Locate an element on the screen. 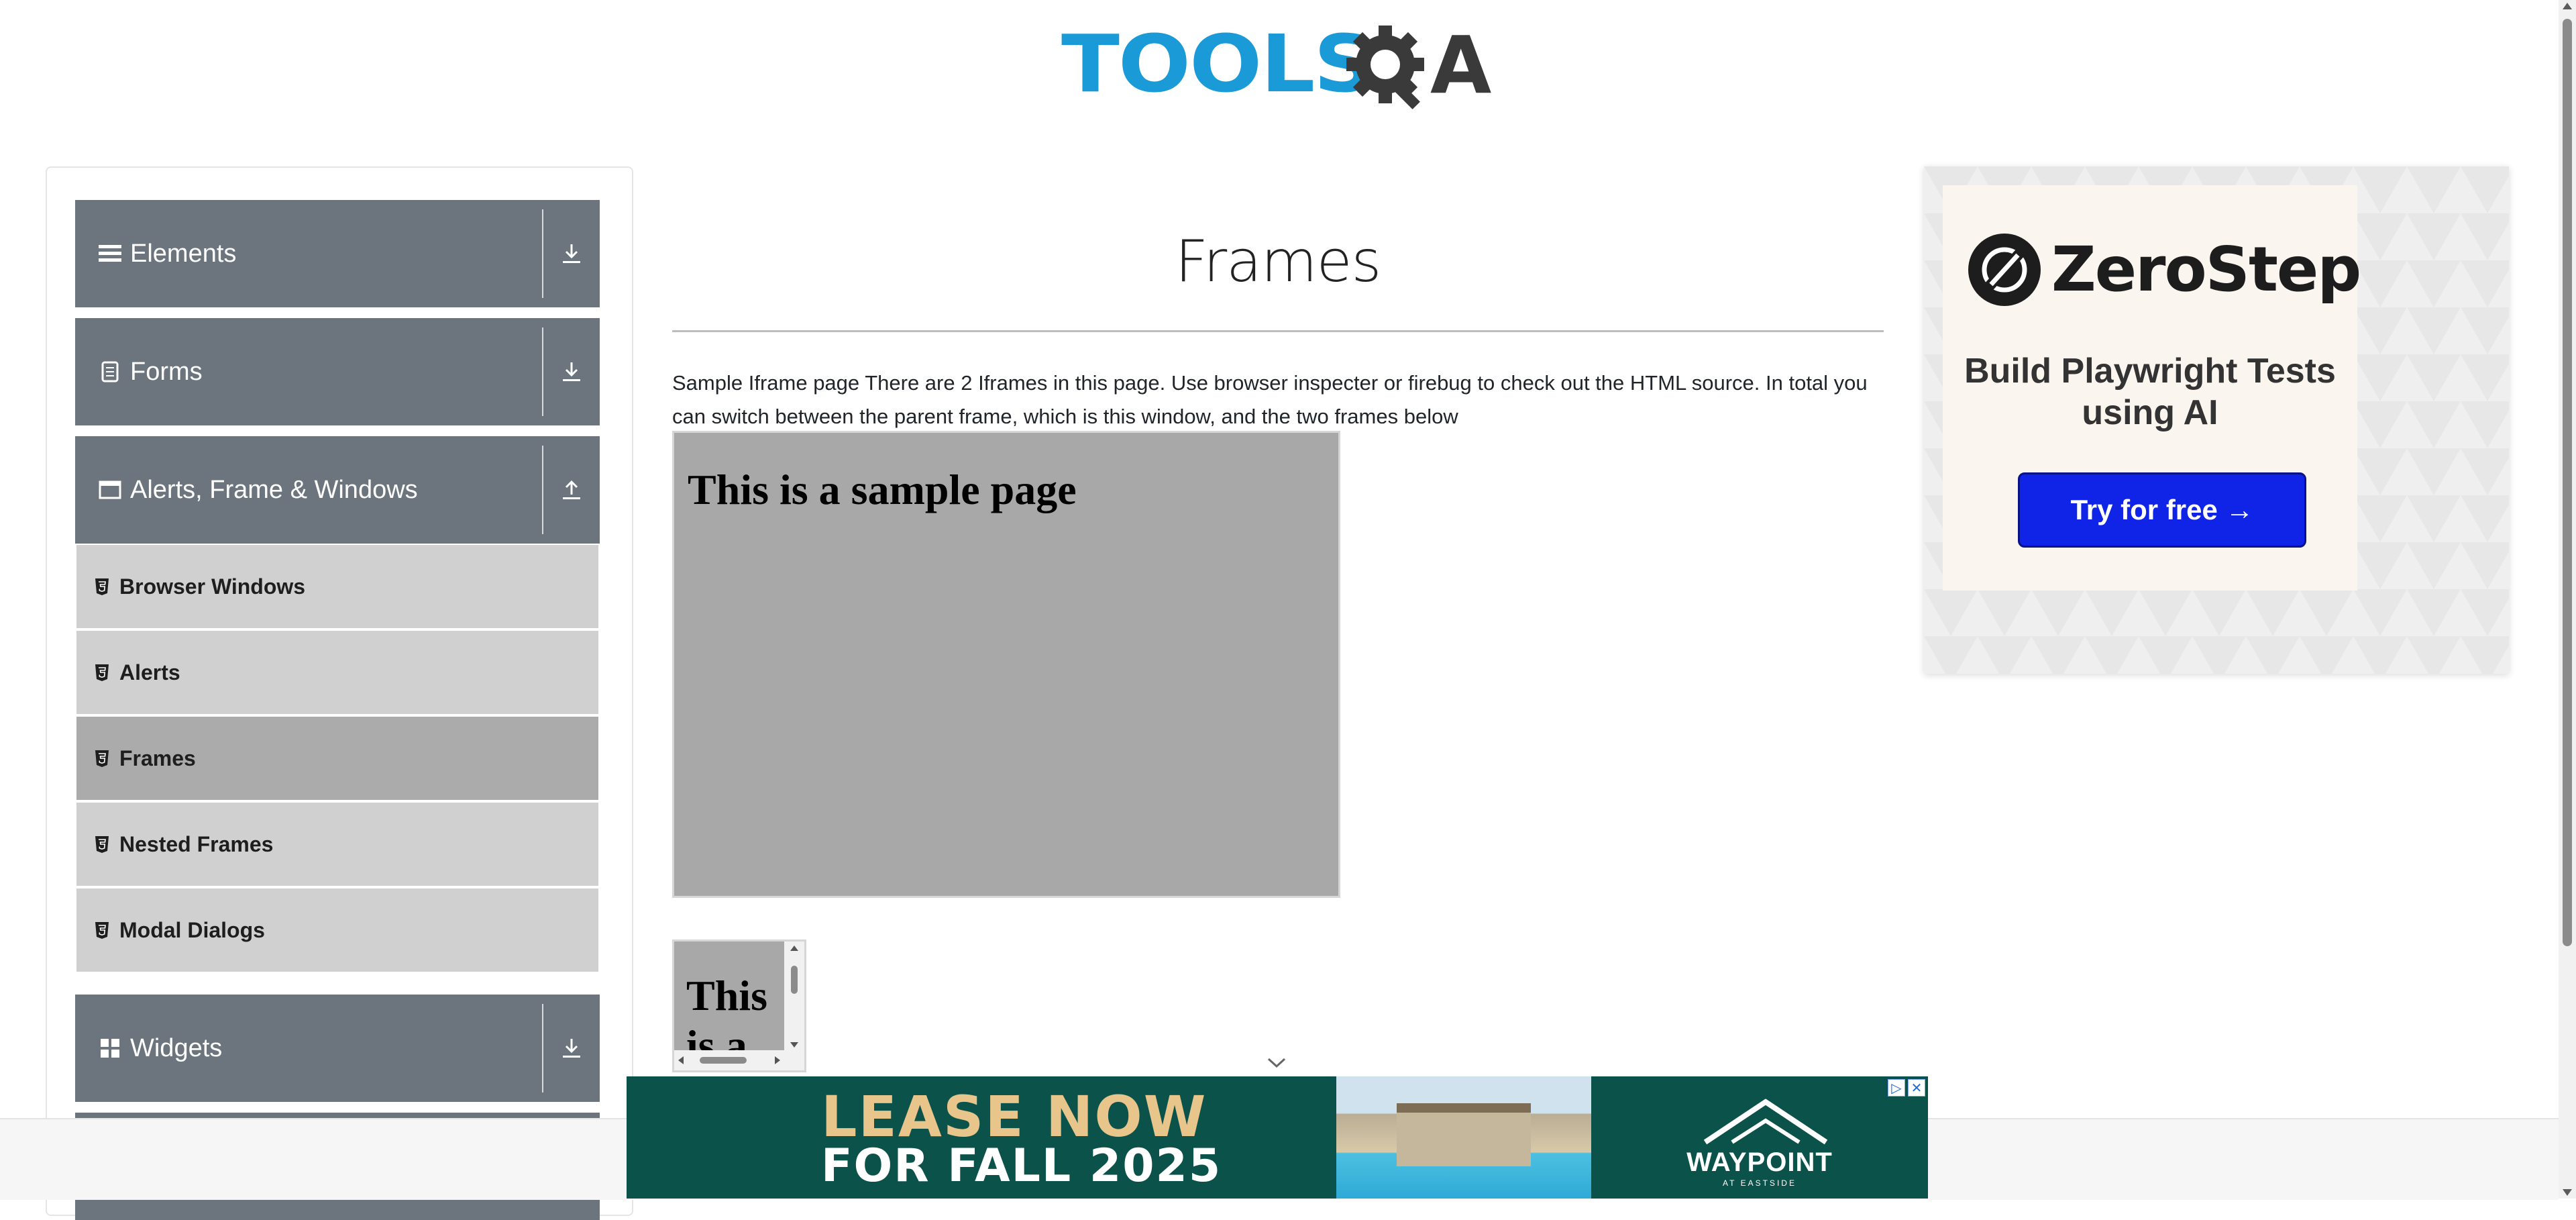 The image size is (2576, 1220). iframe-small: This is a sample page is located at coordinates (739, 1005).